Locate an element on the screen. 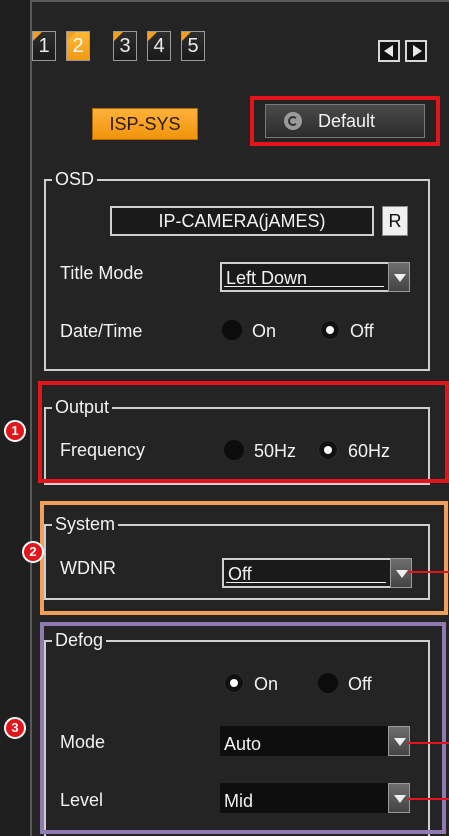  datetime-on-label: On is located at coordinates (264, 331).